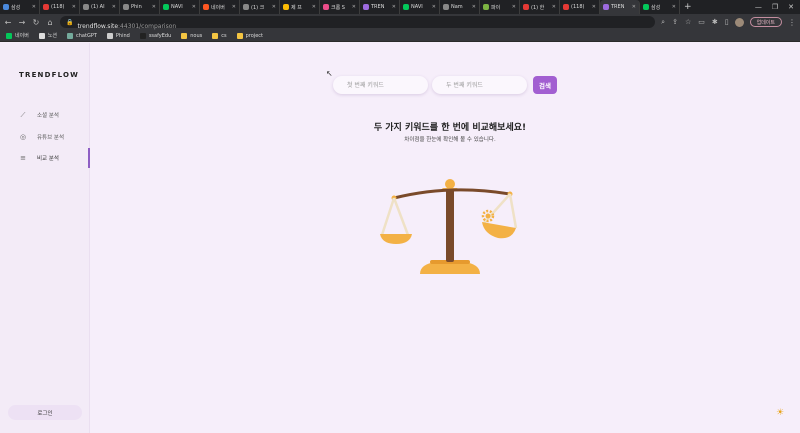 The width and height of the screenshot is (800, 433). What do you see at coordinates (45, 137) in the screenshot?
I see `sidebar-item-youtube: ◎ 유튜브 분석` at bounding box center [45, 137].